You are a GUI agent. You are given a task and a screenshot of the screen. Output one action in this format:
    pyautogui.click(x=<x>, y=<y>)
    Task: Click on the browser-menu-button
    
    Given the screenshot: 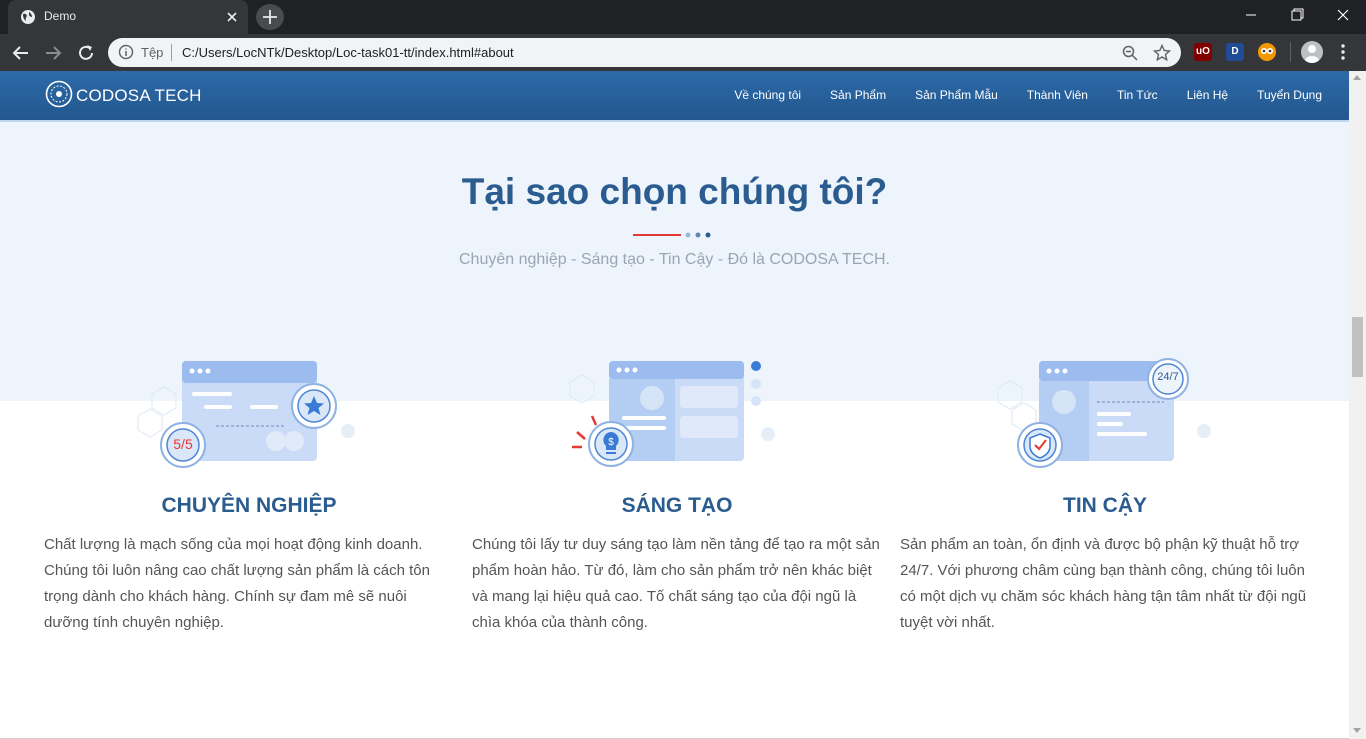 What is the action you would take?
    pyautogui.click(x=1343, y=52)
    